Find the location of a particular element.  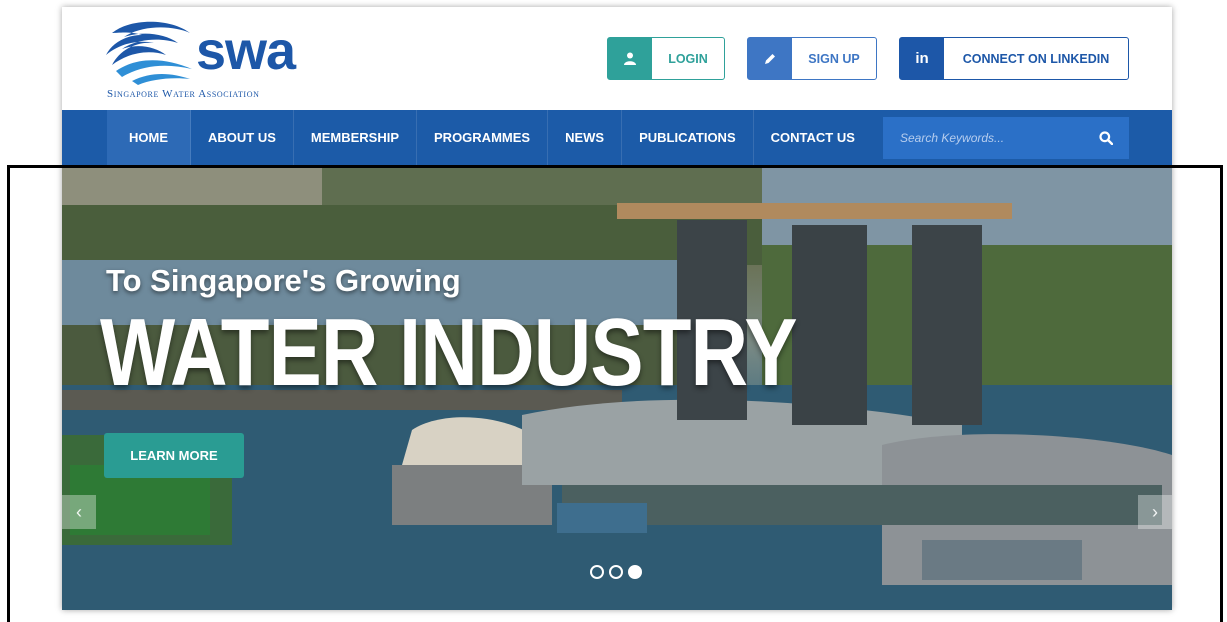

logo-wordmark: swa is located at coordinates (246, 51).